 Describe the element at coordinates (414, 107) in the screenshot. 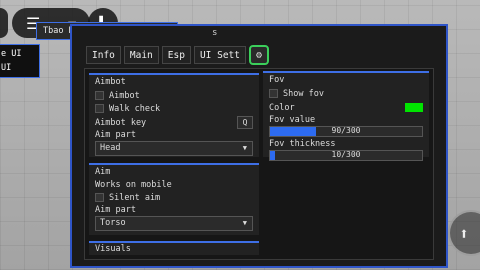

I see `fov-color-swatch` at that location.